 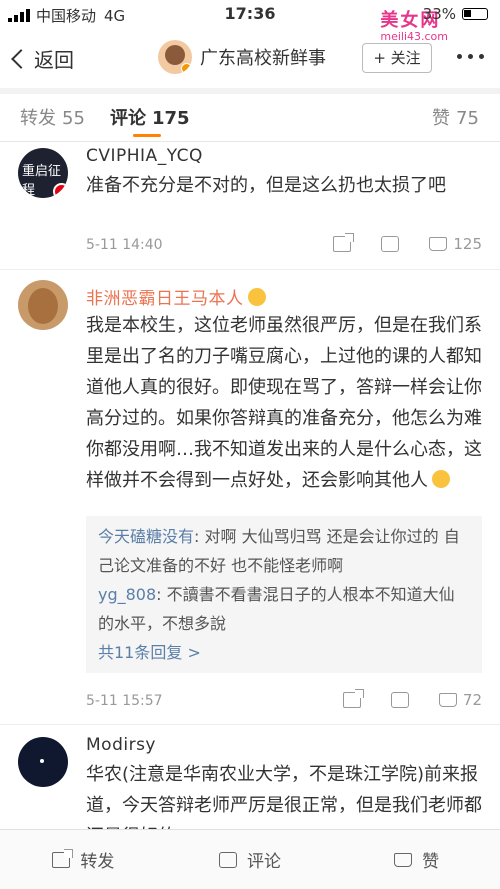 I want to click on badge-icon, so click(x=60, y=190).